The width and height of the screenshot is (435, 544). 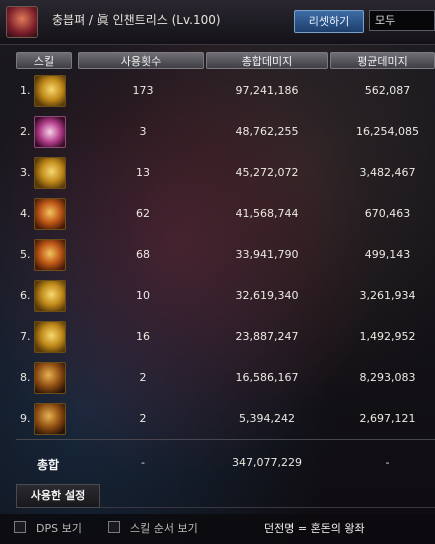 What do you see at coordinates (267, 60) in the screenshot?
I see `column-header-total-damage: 총합데미지` at bounding box center [267, 60].